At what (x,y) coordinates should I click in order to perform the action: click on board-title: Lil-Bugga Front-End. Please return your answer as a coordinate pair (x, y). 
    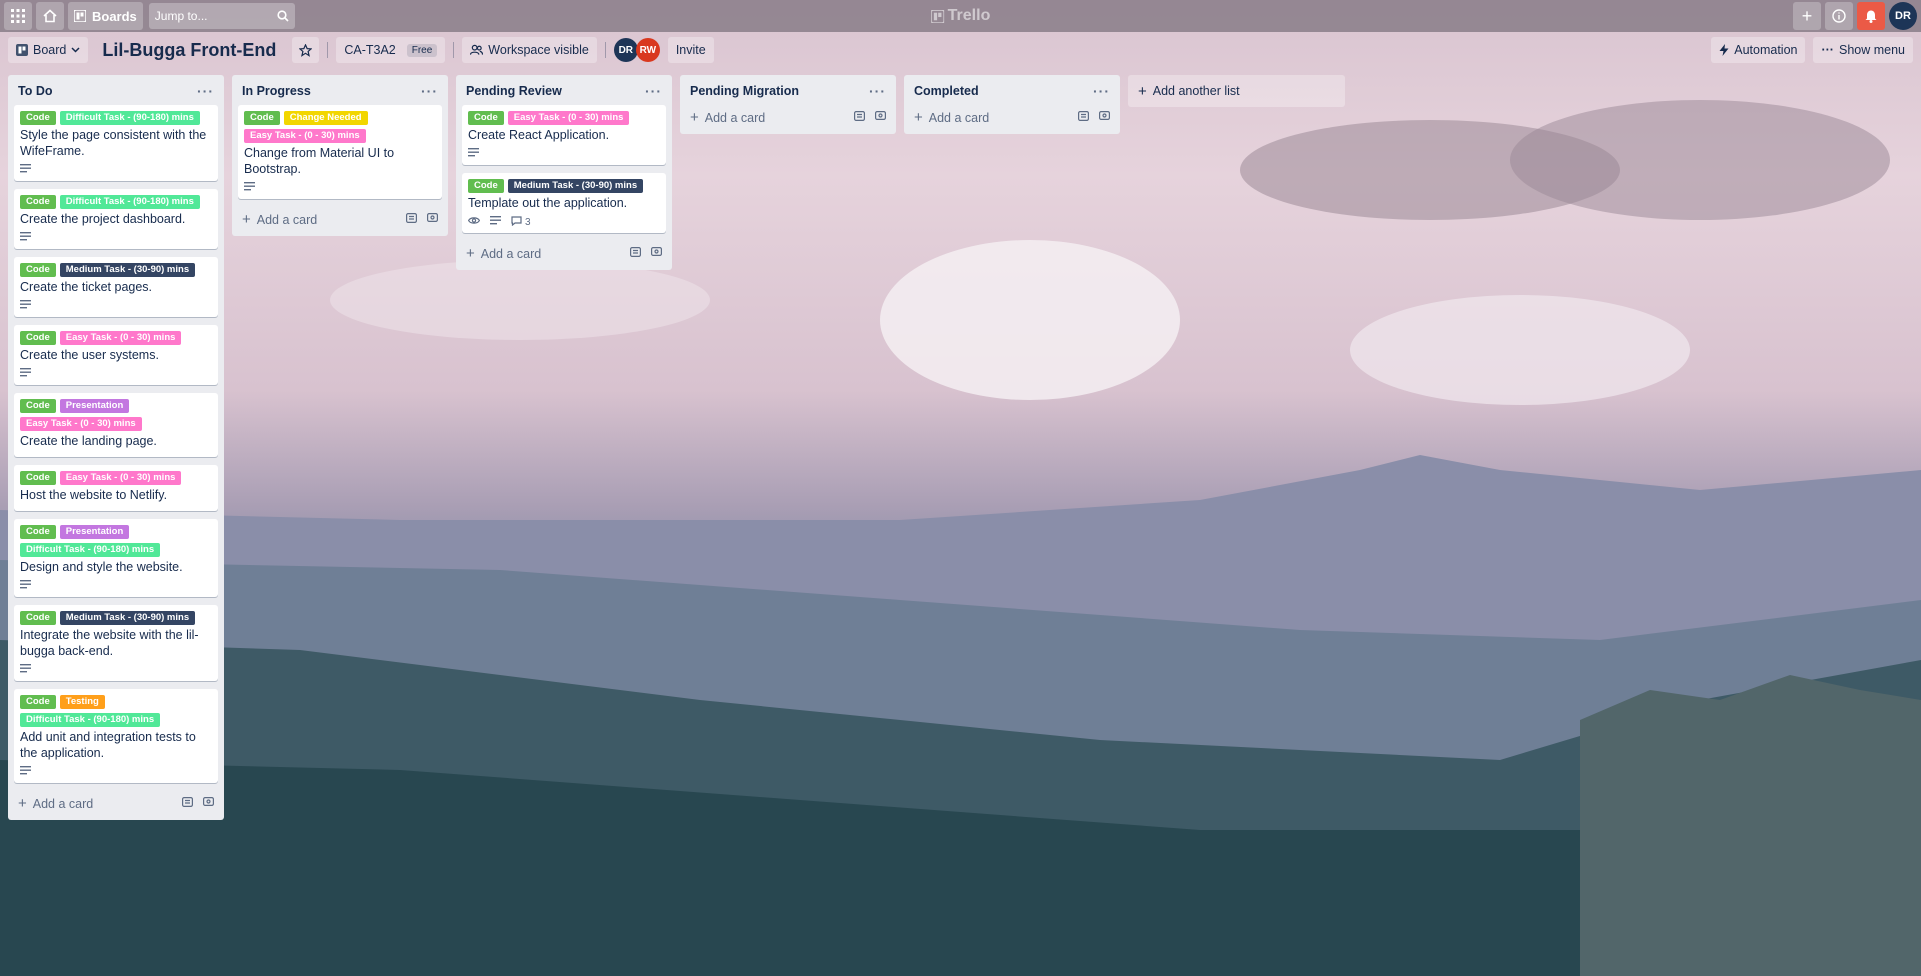
    Looking at the image, I should click on (189, 50).